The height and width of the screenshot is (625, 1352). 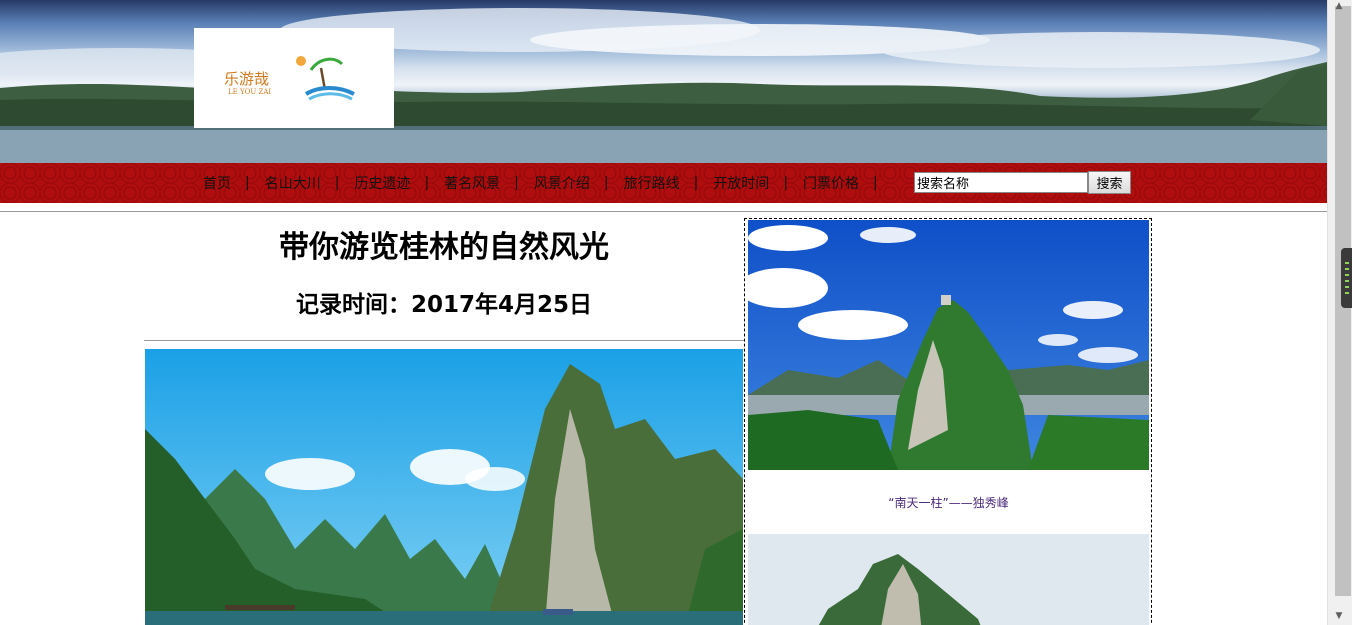 I want to click on scroll-down-icon: ▼, so click(x=1339, y=616).